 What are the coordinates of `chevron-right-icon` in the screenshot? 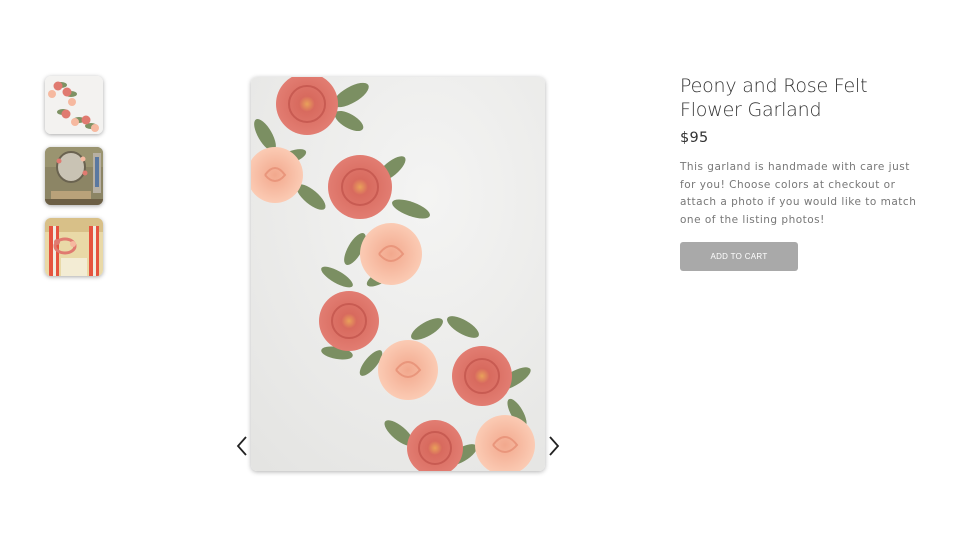 It's located at (554, 446).